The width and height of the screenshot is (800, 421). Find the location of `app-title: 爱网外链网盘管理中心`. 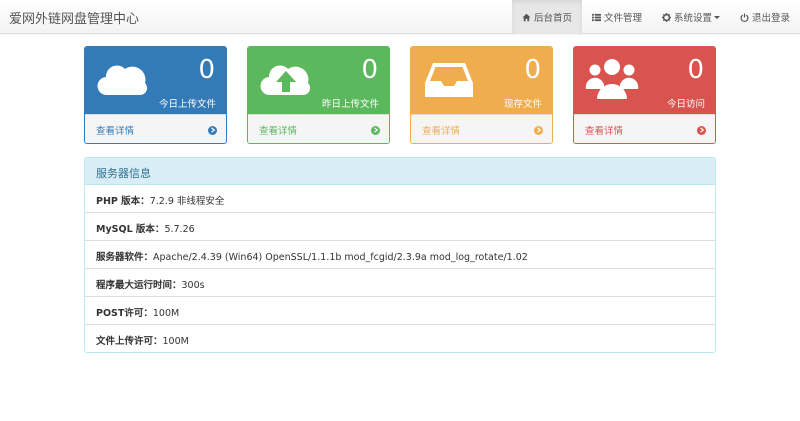

app-title: 爱网外链网盘管理中心 is located at coordinates (74, 17).